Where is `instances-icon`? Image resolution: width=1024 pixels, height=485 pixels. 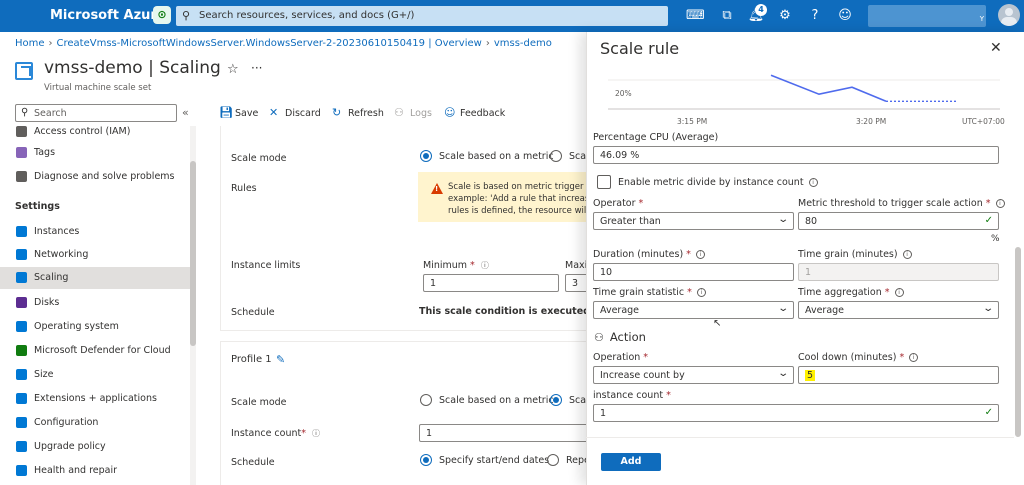 instances-icon is located at coordinates (21, 231).